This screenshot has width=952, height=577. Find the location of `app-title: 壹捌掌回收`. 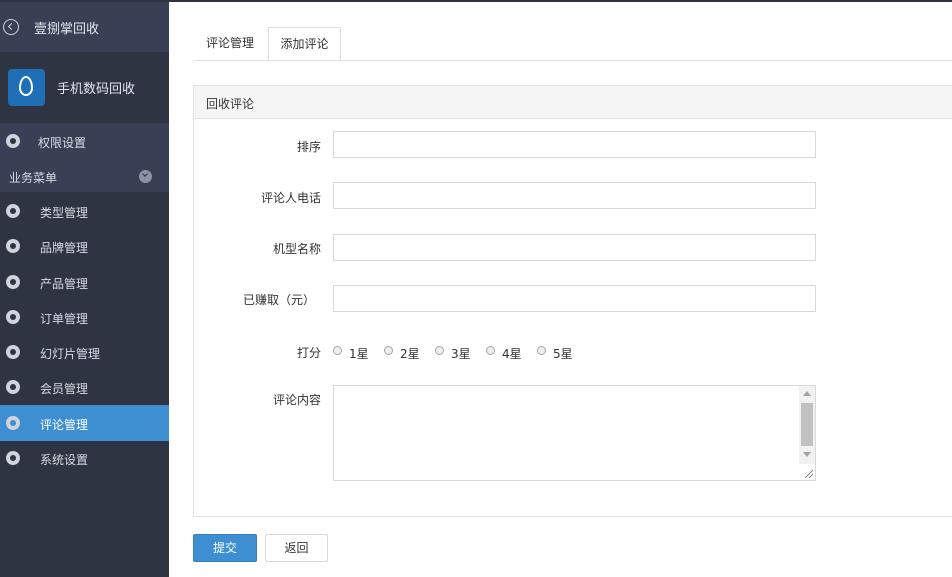

app-title: 壹捌掌回收 is located at coordinates (67, 29).